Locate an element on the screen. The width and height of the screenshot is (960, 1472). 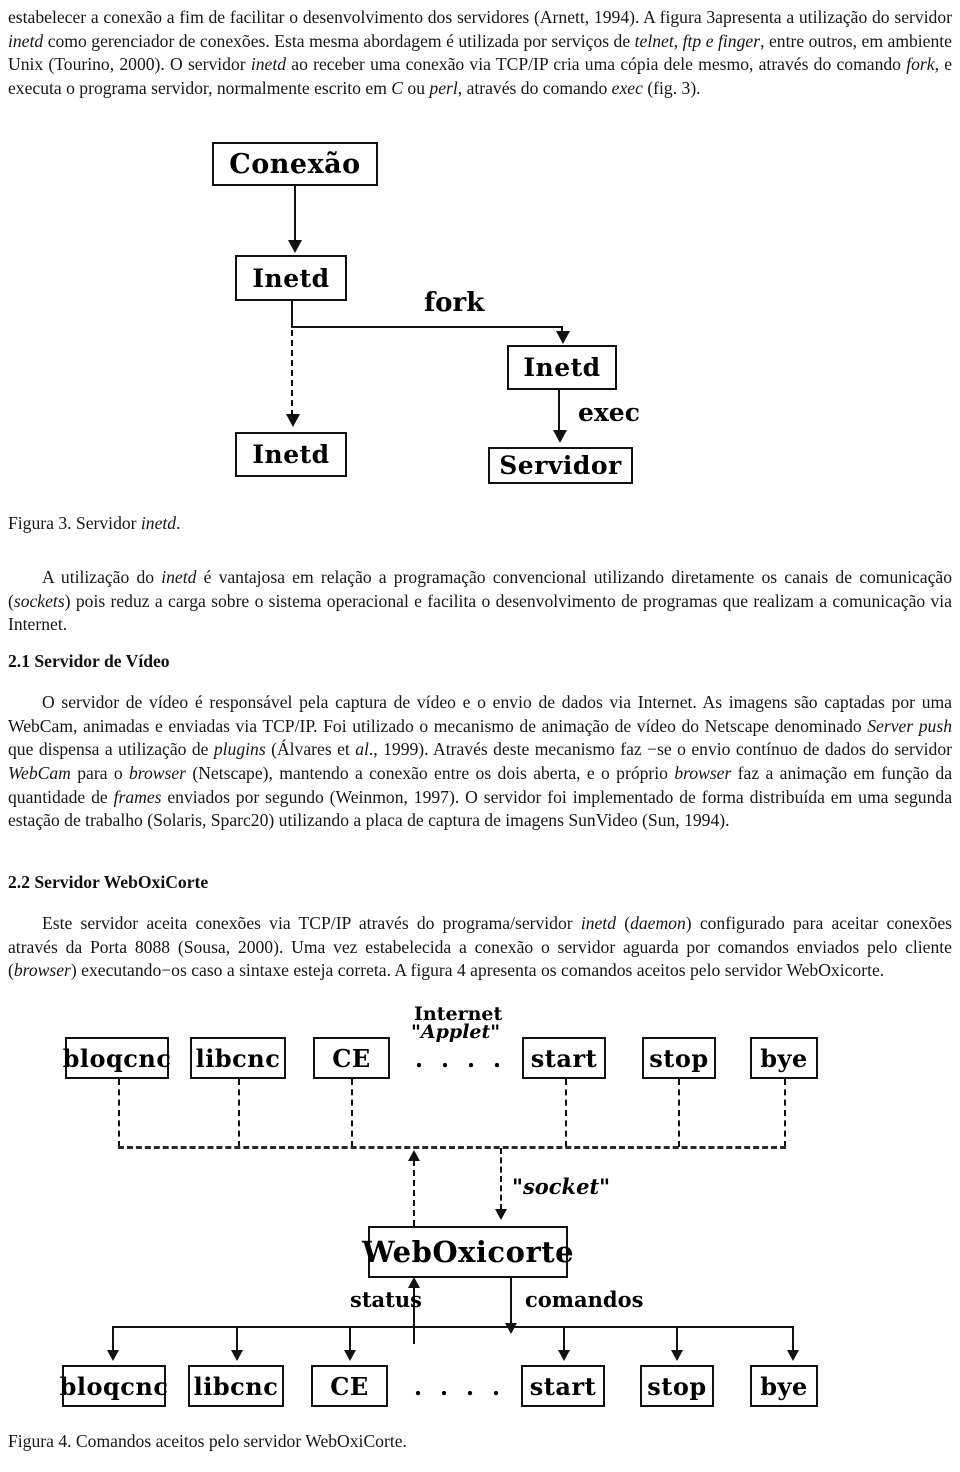
figure4-node-weboxicorte: WebOxicorte is located at coordinates (468, 1252).